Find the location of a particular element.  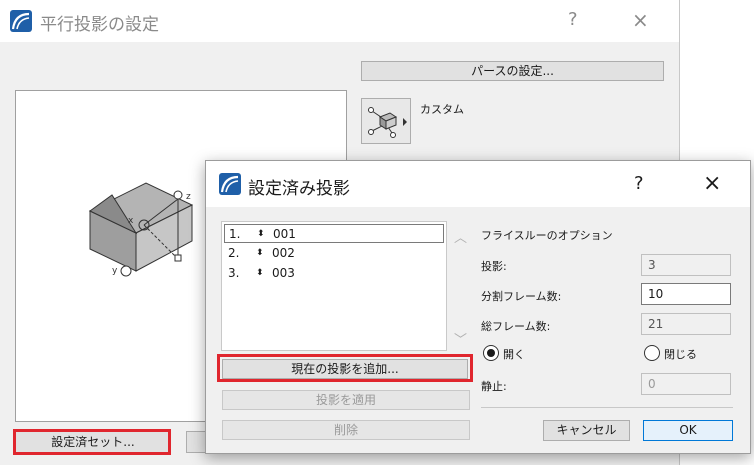

flythrough-options-heading: フライスルーのオプション is located at coordinates (547, 235).